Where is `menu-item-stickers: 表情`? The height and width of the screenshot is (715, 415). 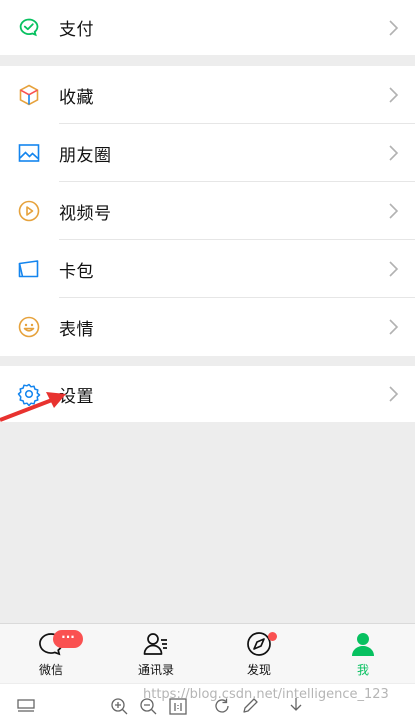
menu-item-stickers: 表情 is located at coordinates (207, 327).